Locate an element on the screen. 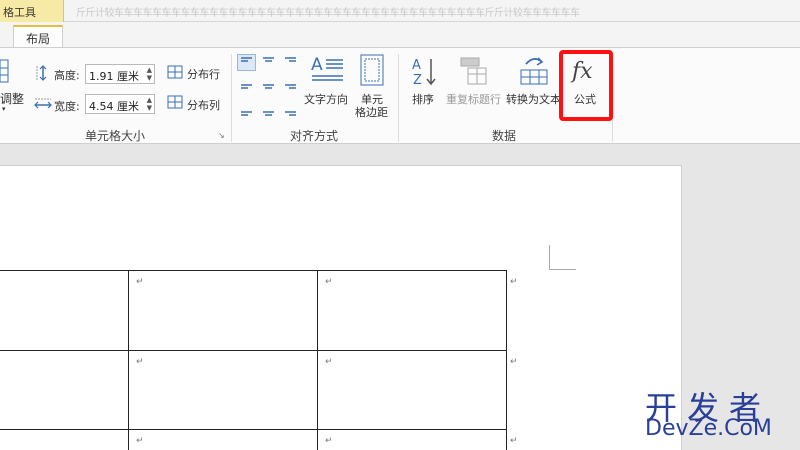 This screenshot has width=800, height=450. svg-text: Z is located at coordinates (417, 79).